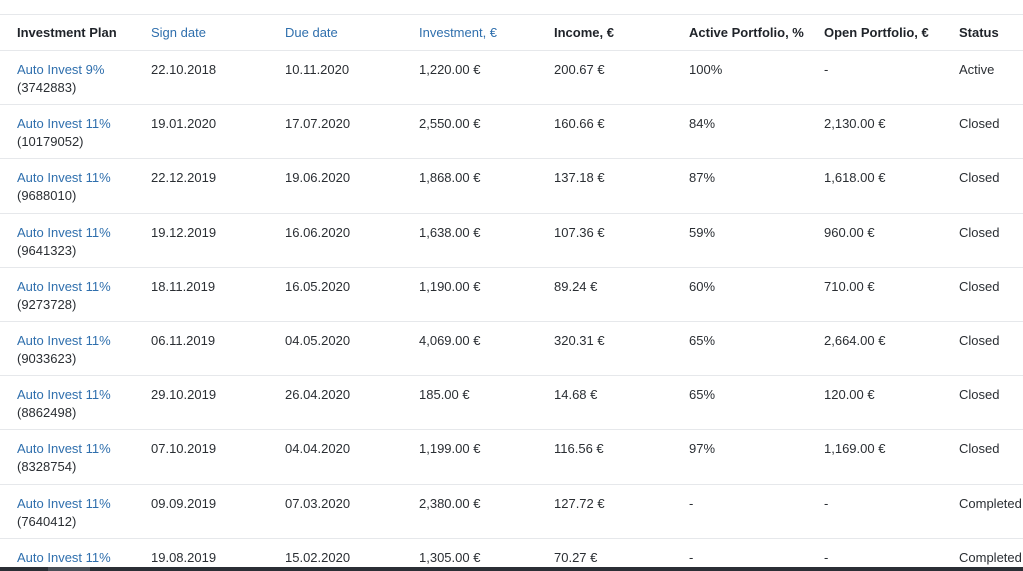  What do you see at coordinates (706, 69) in the screenshot?
I see `active-portfolio-cell: 100%` at bounding box center [706, 69].